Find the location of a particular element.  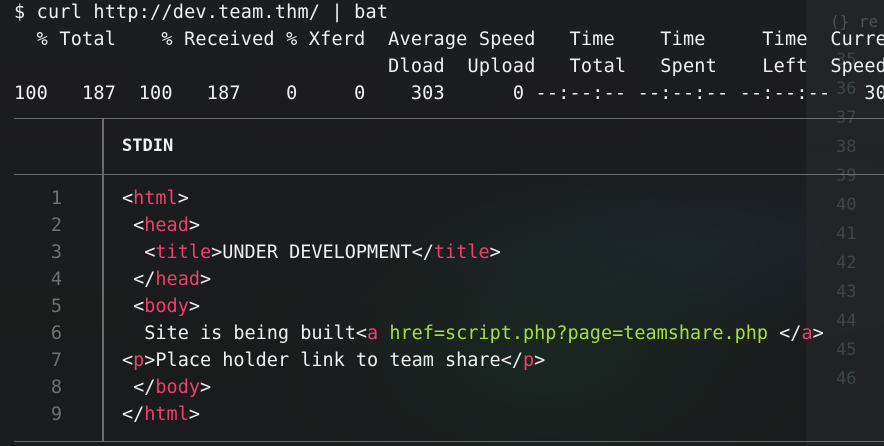

code-line: 4 </head> is located at coordinates (449, 282).